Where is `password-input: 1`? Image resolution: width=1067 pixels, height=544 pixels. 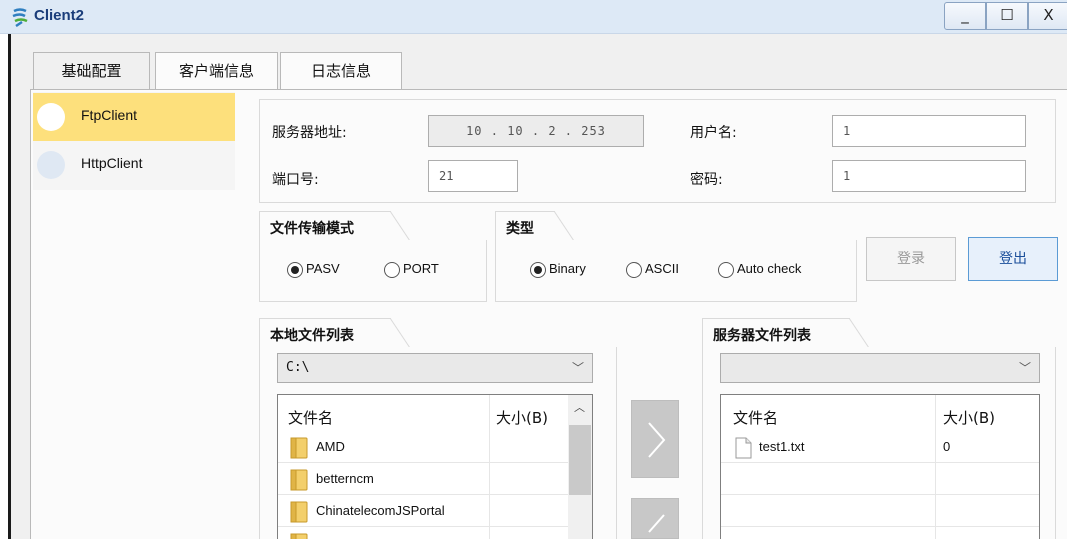
password-input: 1 is located at coordinates (929, 176).